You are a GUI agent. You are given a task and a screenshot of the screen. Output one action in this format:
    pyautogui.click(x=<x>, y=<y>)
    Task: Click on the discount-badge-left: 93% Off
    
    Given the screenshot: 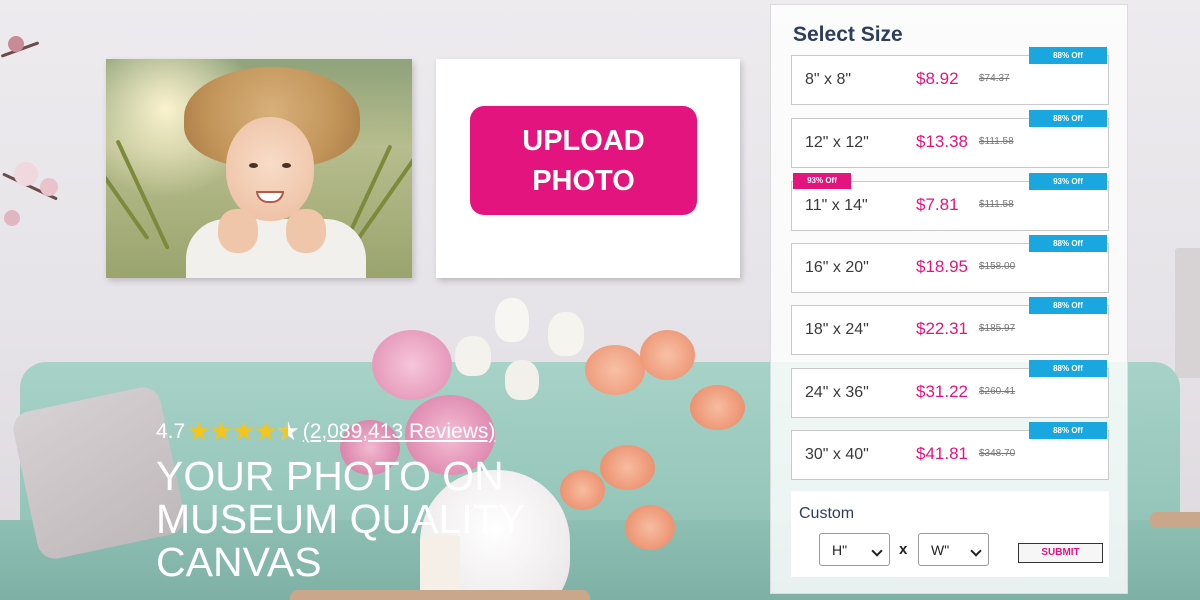 What is the action you would take?
    pyautogui.click(x=822, y=181)
    